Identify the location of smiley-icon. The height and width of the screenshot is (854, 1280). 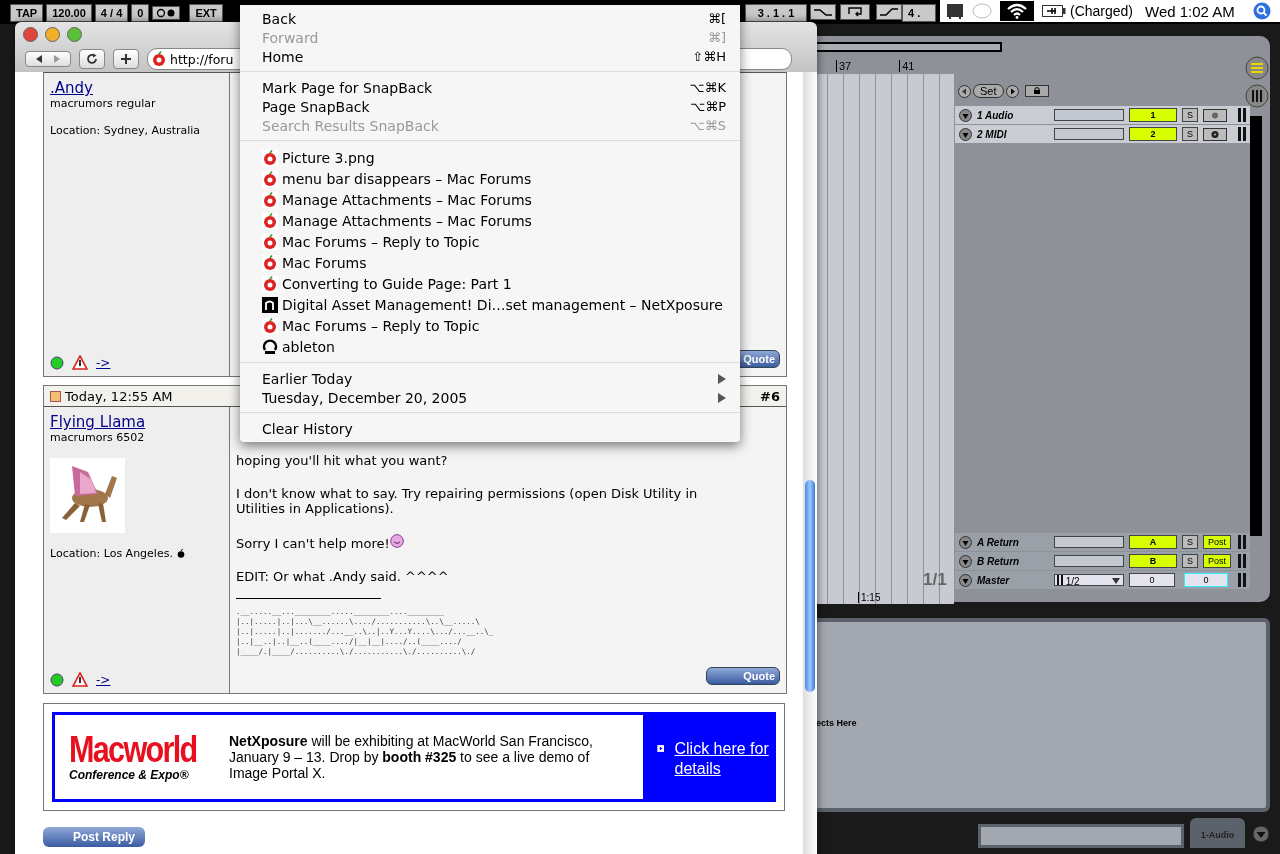
(396, 541).